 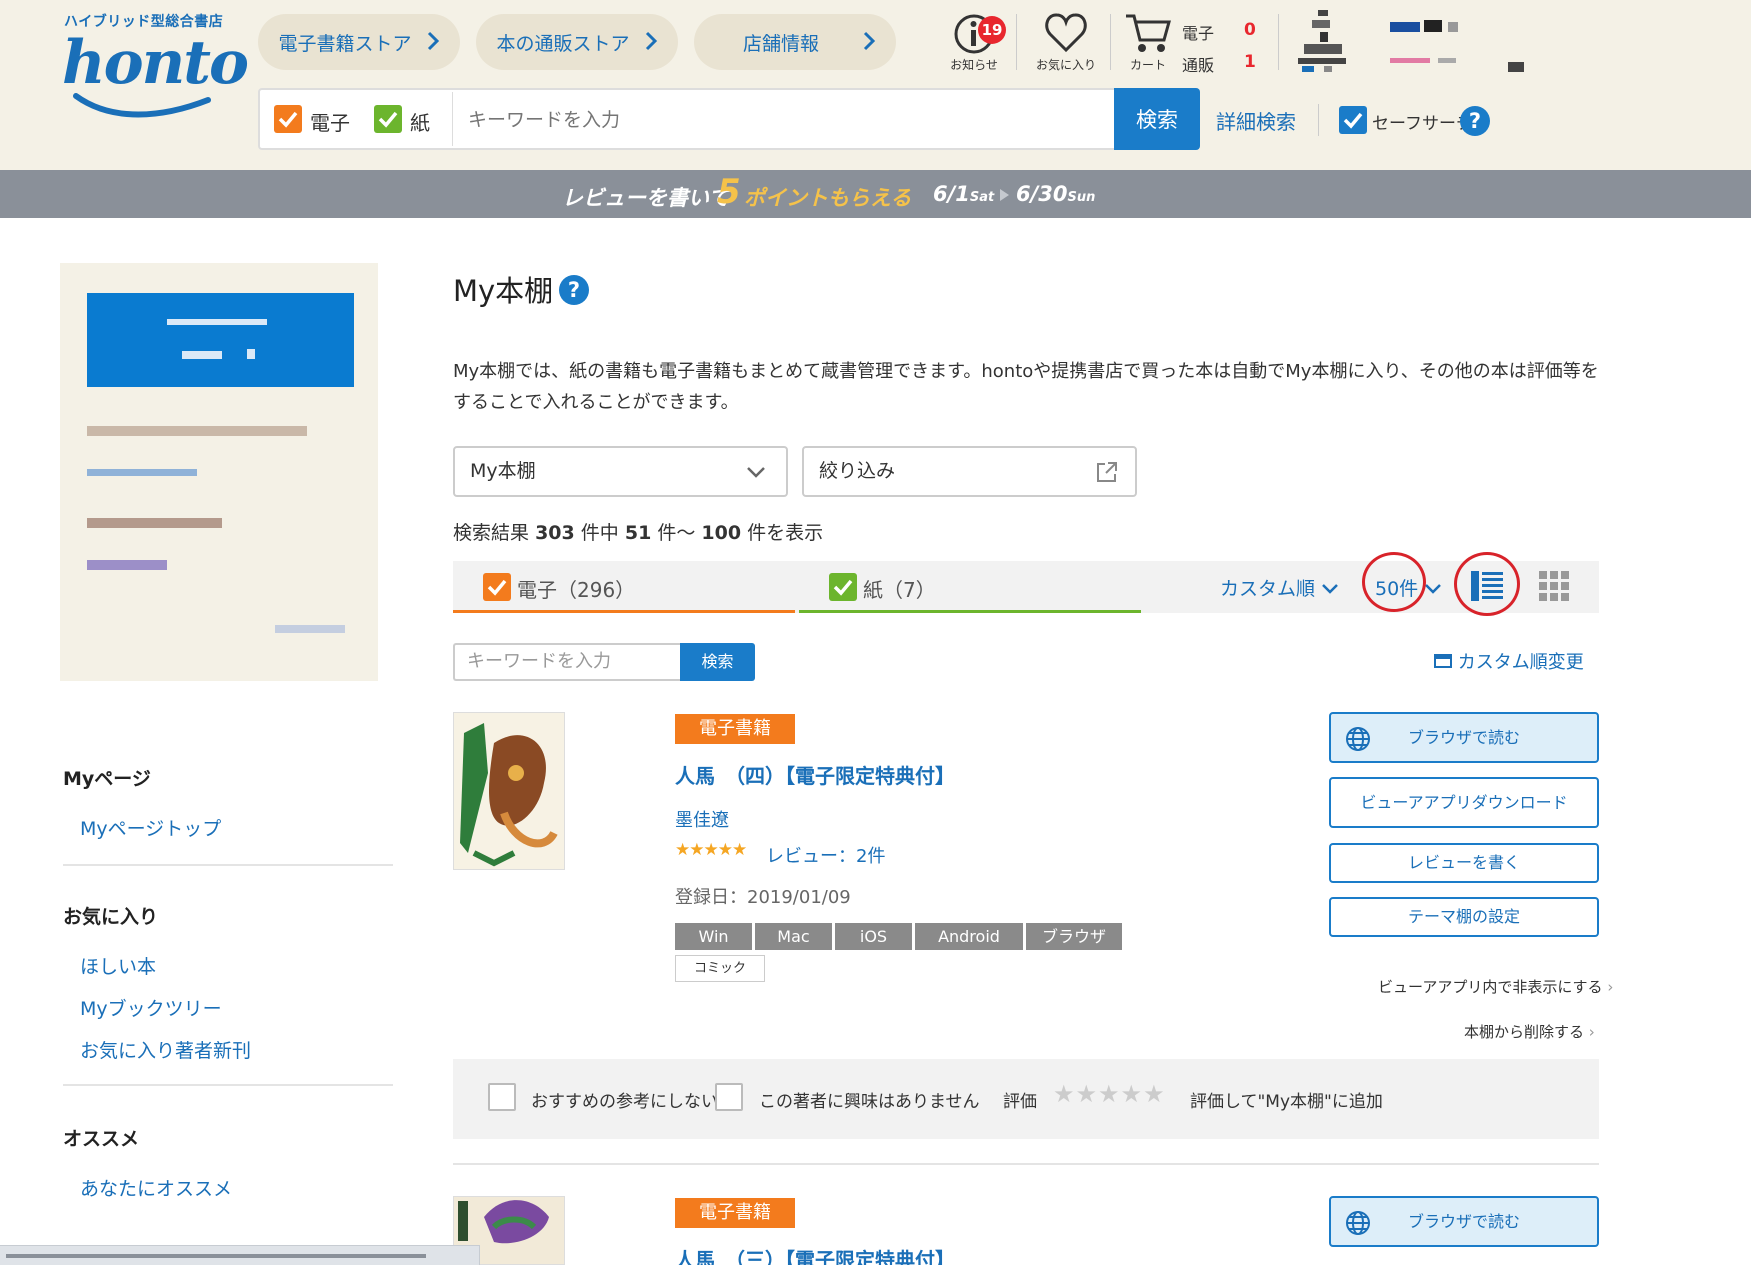 I want to click on review-count-link: レビュー：2件, so click(x=825, y=855).